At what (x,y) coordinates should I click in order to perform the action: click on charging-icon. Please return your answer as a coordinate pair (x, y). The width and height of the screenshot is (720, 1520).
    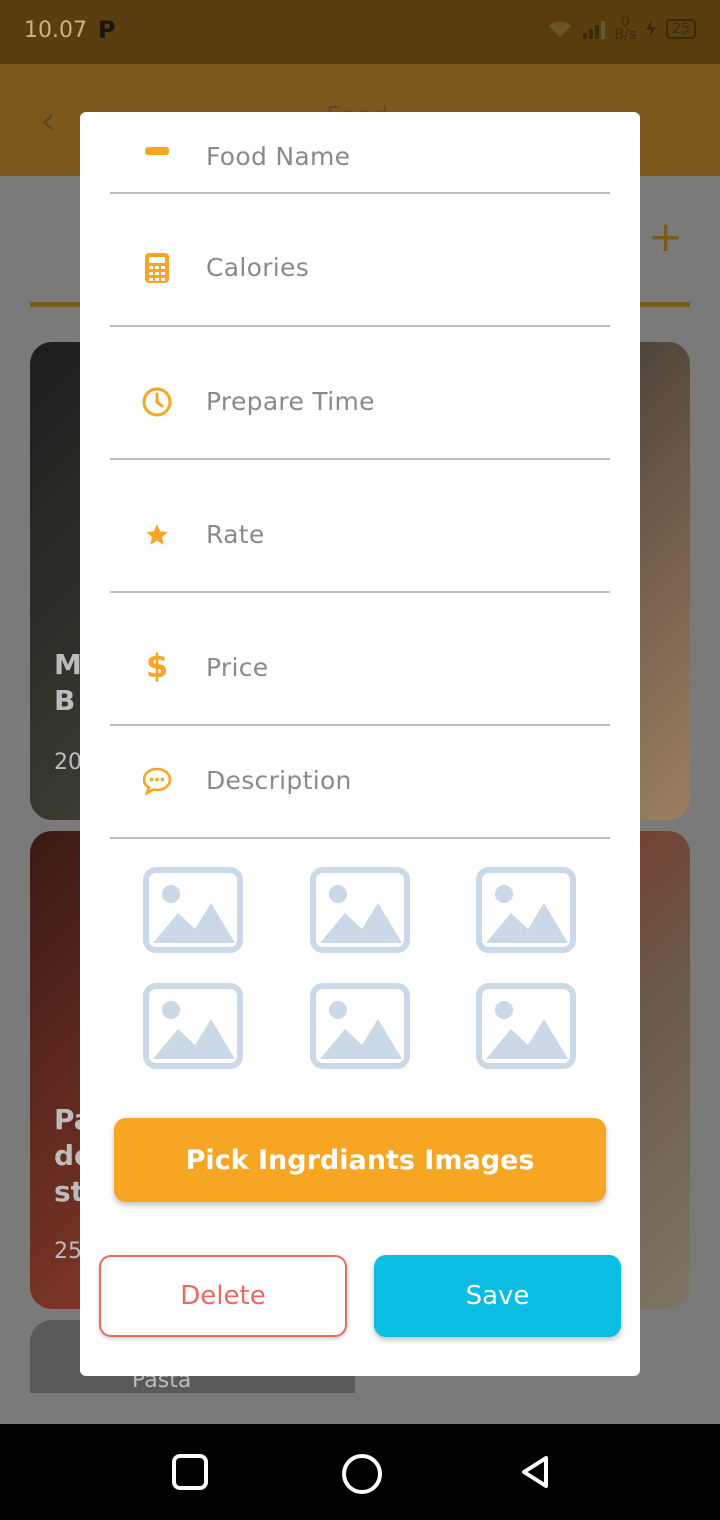
    Looking at the image, I should click on (651, 29).